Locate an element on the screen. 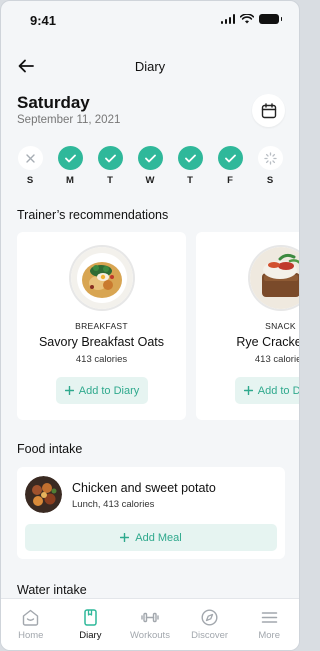  day-status-pending is located at coordinates (270, 158).